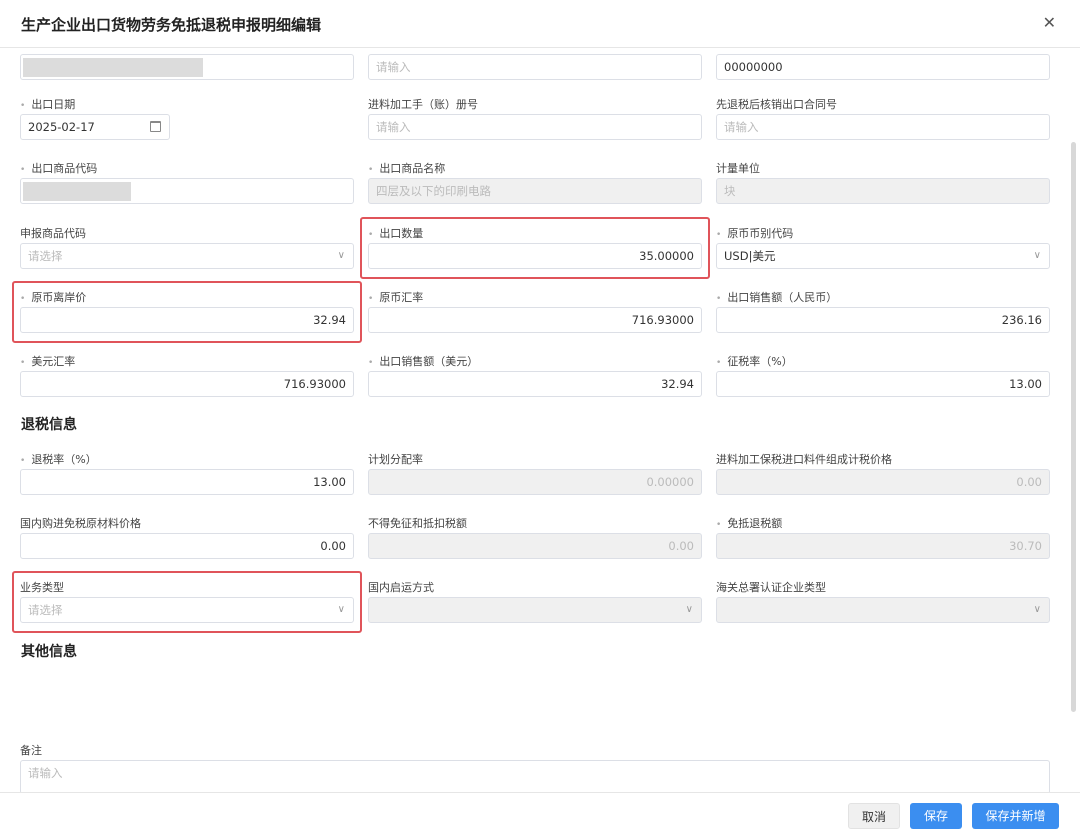  Describe the element at coordinates (64, 459) in the screenshot. I see `field-label-text: 退税率（%）` at that location.